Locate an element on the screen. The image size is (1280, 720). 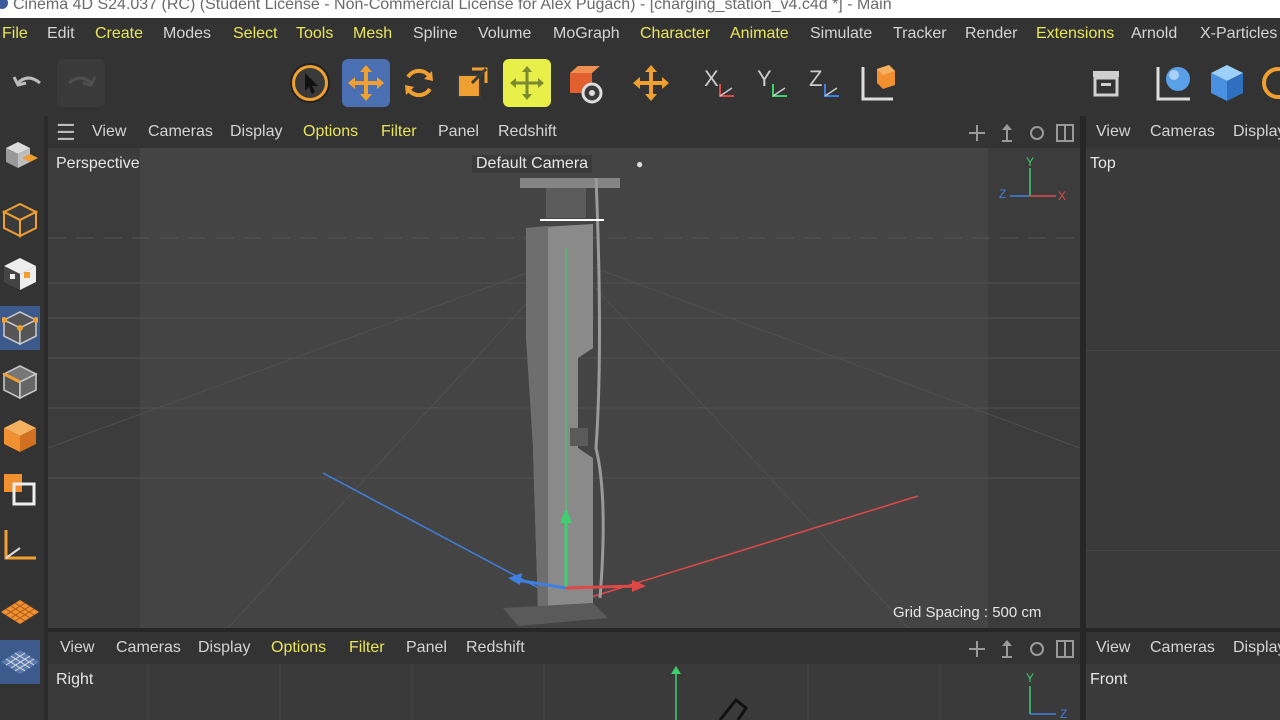
right-menu-options: Options is located at coordinates (298, 648).